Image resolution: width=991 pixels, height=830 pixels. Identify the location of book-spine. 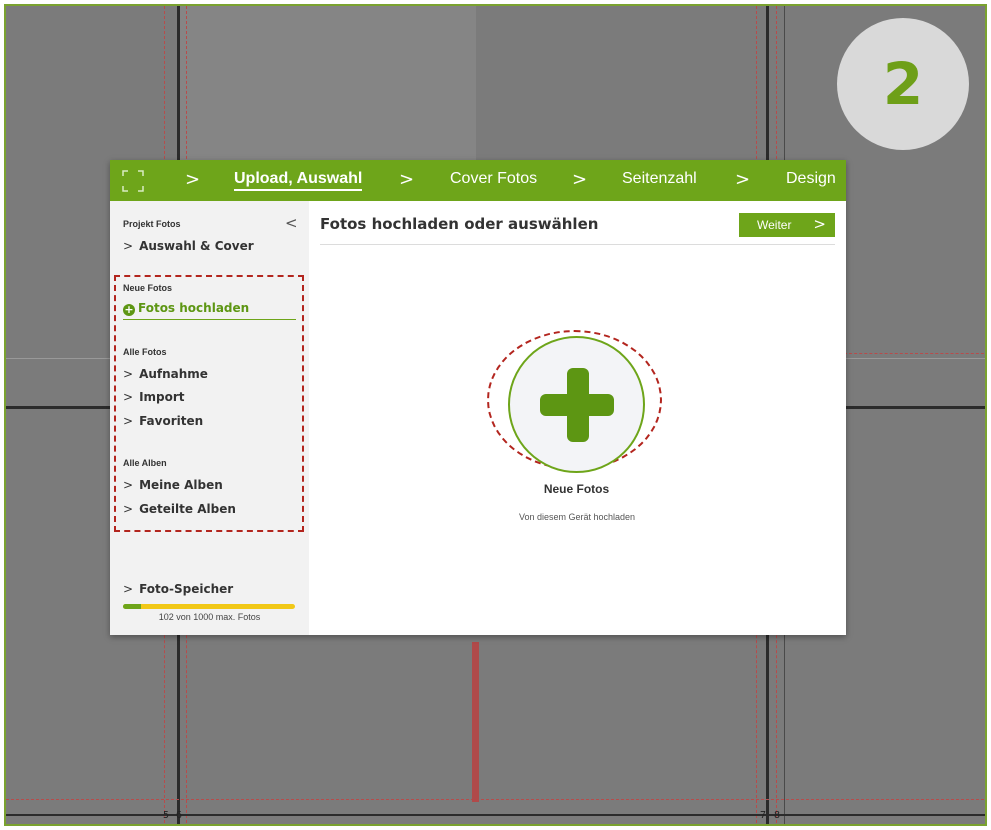
(475, 722).